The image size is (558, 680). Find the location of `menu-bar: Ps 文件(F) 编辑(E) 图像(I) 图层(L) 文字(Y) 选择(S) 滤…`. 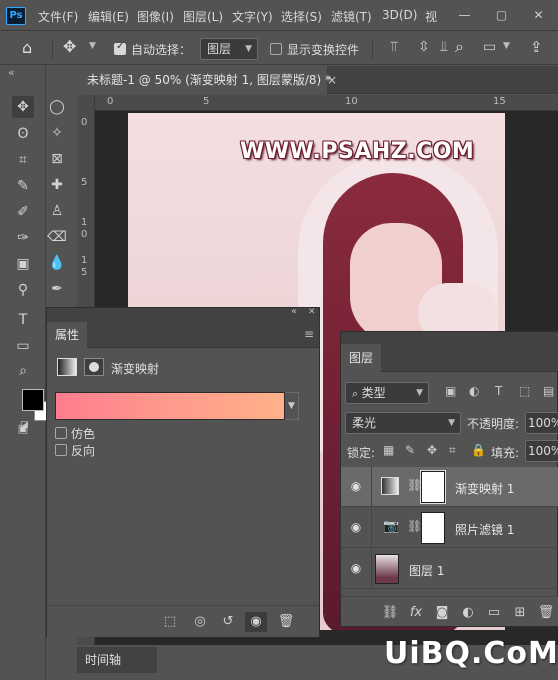

menu-bar: Ps 文件(F) 编辑(E) 图像(I) 图层(L) 文字(Y) 选择(S) 滤… is located at coordinates (279, 15).